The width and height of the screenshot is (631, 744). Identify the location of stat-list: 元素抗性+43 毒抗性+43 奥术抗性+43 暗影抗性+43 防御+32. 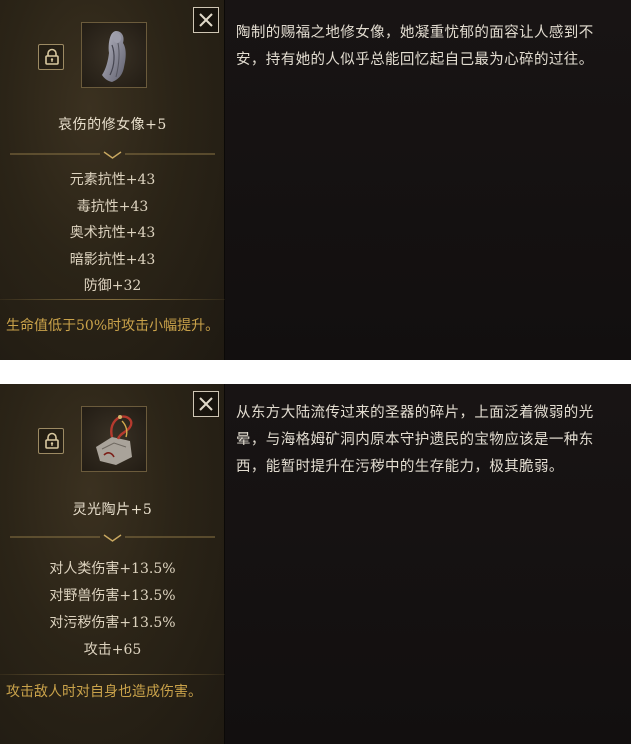
(112, 233).